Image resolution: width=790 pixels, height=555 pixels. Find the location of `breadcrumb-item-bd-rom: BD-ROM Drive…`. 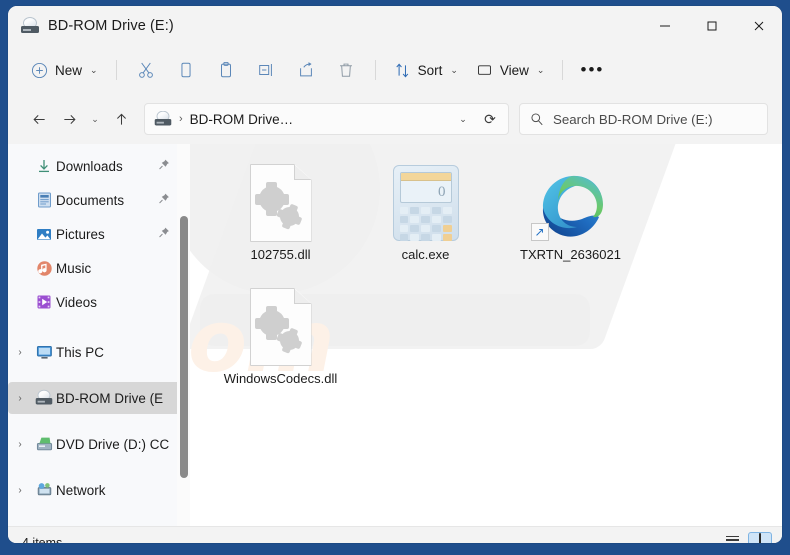

breadcrumb-item-bd-rom: BD-ROM Drive… is located at coordinates (242, 119).